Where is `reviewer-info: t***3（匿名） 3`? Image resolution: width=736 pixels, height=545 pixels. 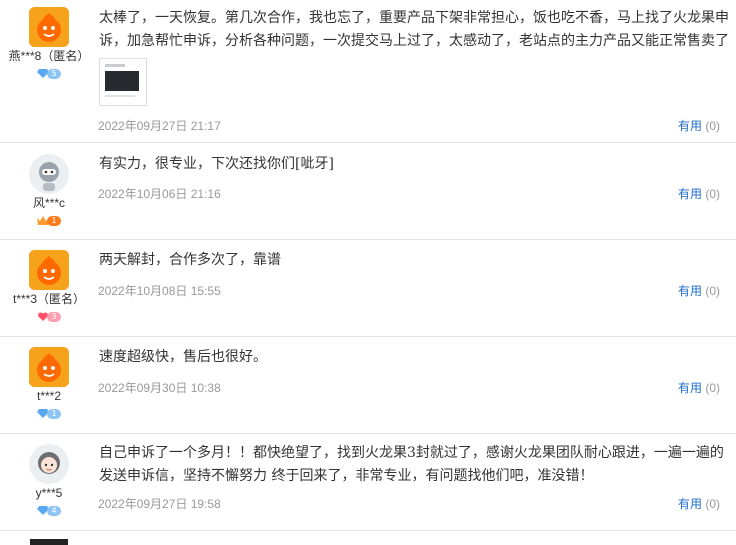 reviewer-info: t***3（匿名） 3 is located at coordinates (49, 287).